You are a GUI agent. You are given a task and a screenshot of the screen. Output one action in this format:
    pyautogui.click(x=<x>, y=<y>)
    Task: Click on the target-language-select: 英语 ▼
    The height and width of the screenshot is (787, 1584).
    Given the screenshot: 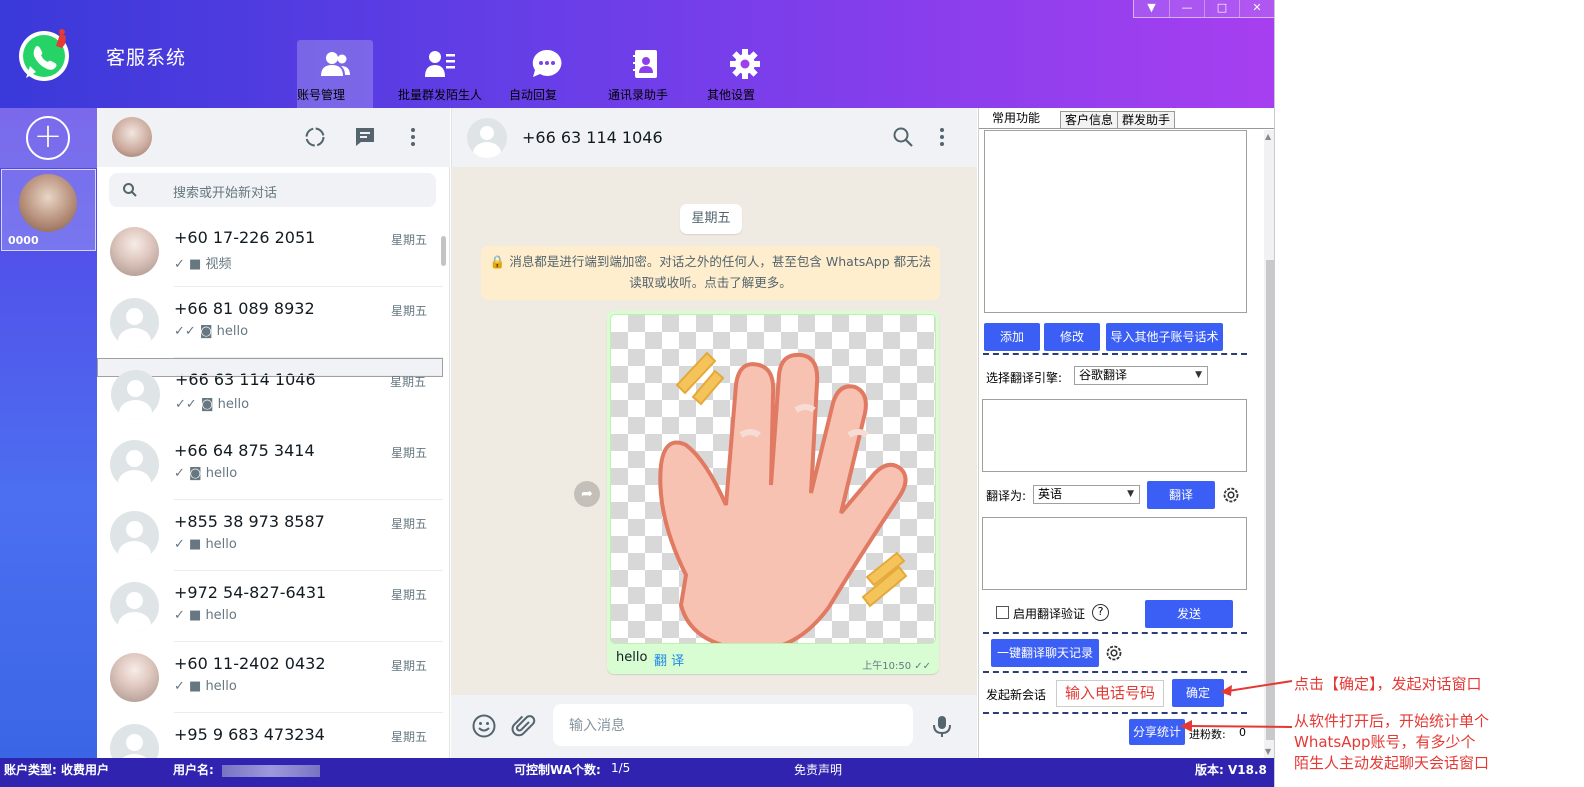 What is the action you would take?
    pyautogui.click(x=1086, y=494)
    